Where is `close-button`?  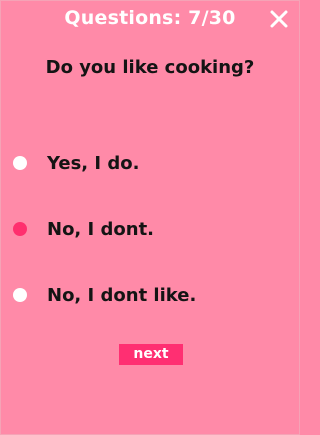 close-button is located at coordinates (279, 19).